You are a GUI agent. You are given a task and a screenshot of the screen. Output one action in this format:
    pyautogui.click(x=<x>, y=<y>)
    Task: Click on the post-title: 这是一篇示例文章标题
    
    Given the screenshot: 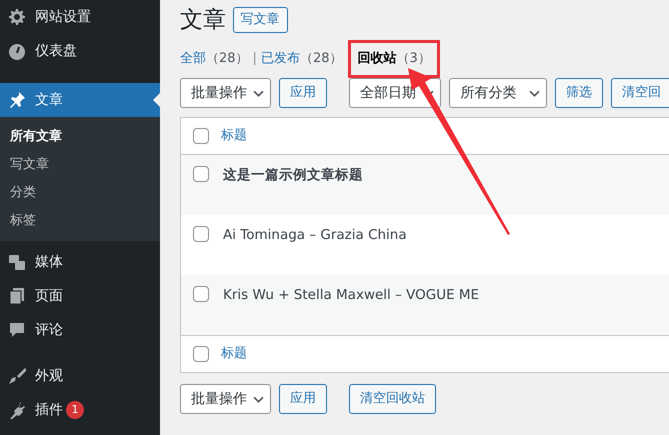 What is the action you would take?
    pyautogui.click(x=293, y=175)
    